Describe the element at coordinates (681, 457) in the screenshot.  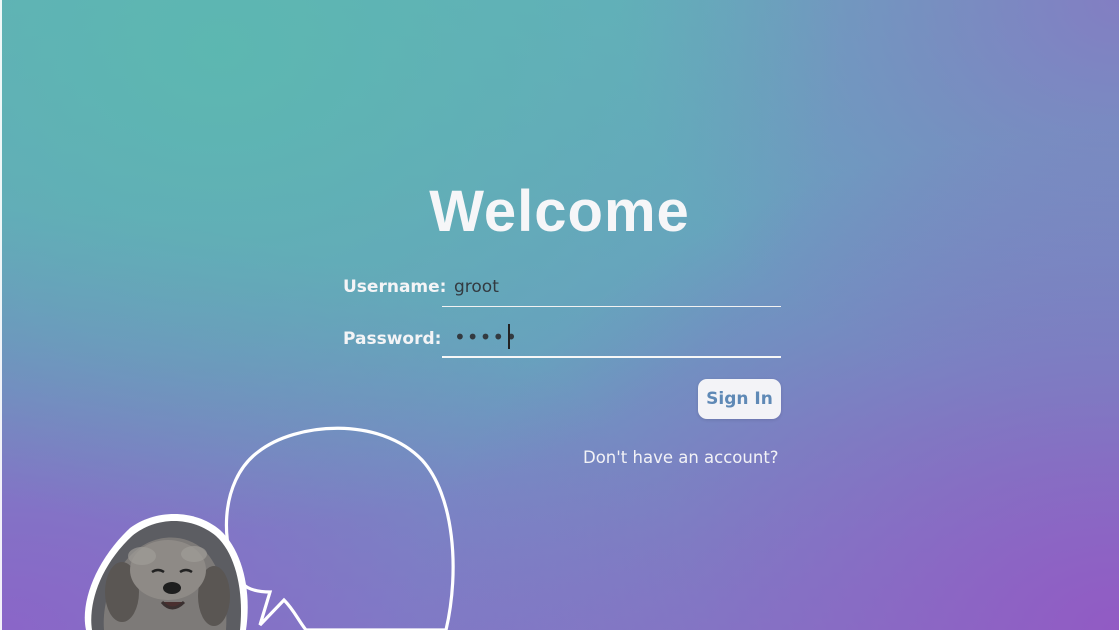
I see `signup-link: Don't have an account?` at that location.